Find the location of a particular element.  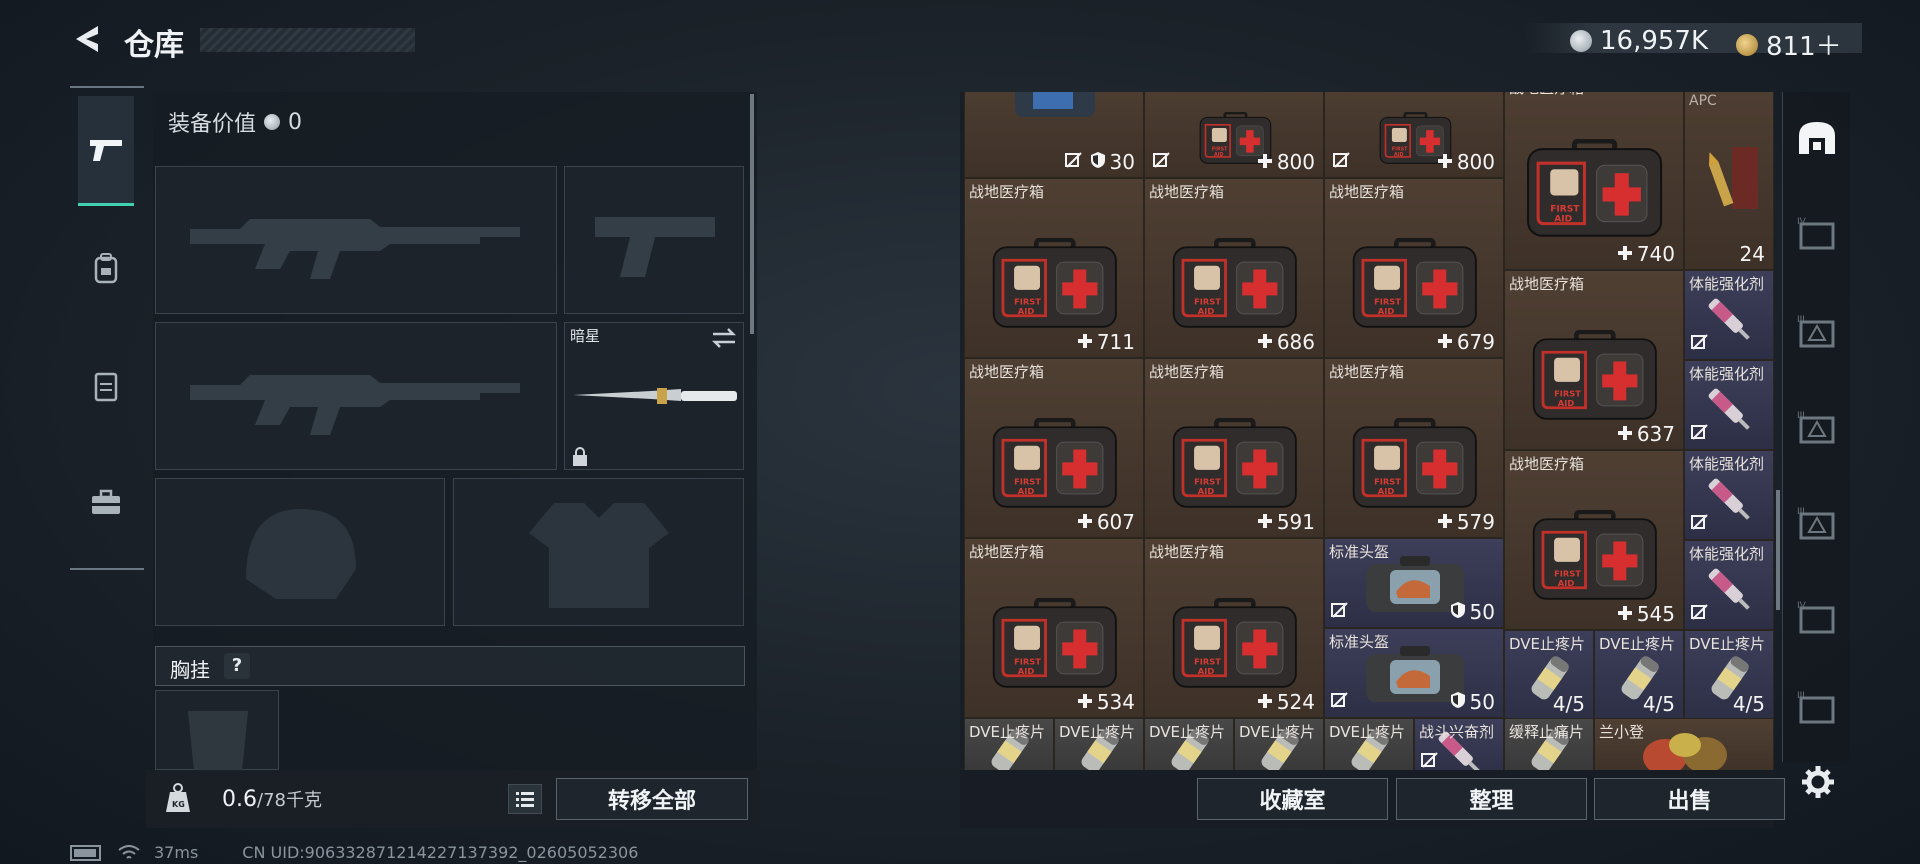

armor-silhouette-icon is located at coordinates (599, 555).